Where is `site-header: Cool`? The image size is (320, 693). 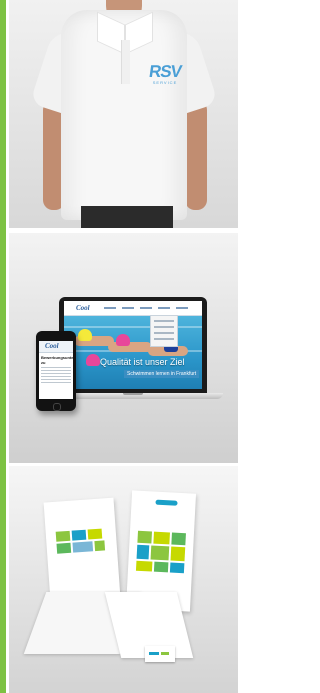
site-header: Cool is located at coordinates (133, 308).